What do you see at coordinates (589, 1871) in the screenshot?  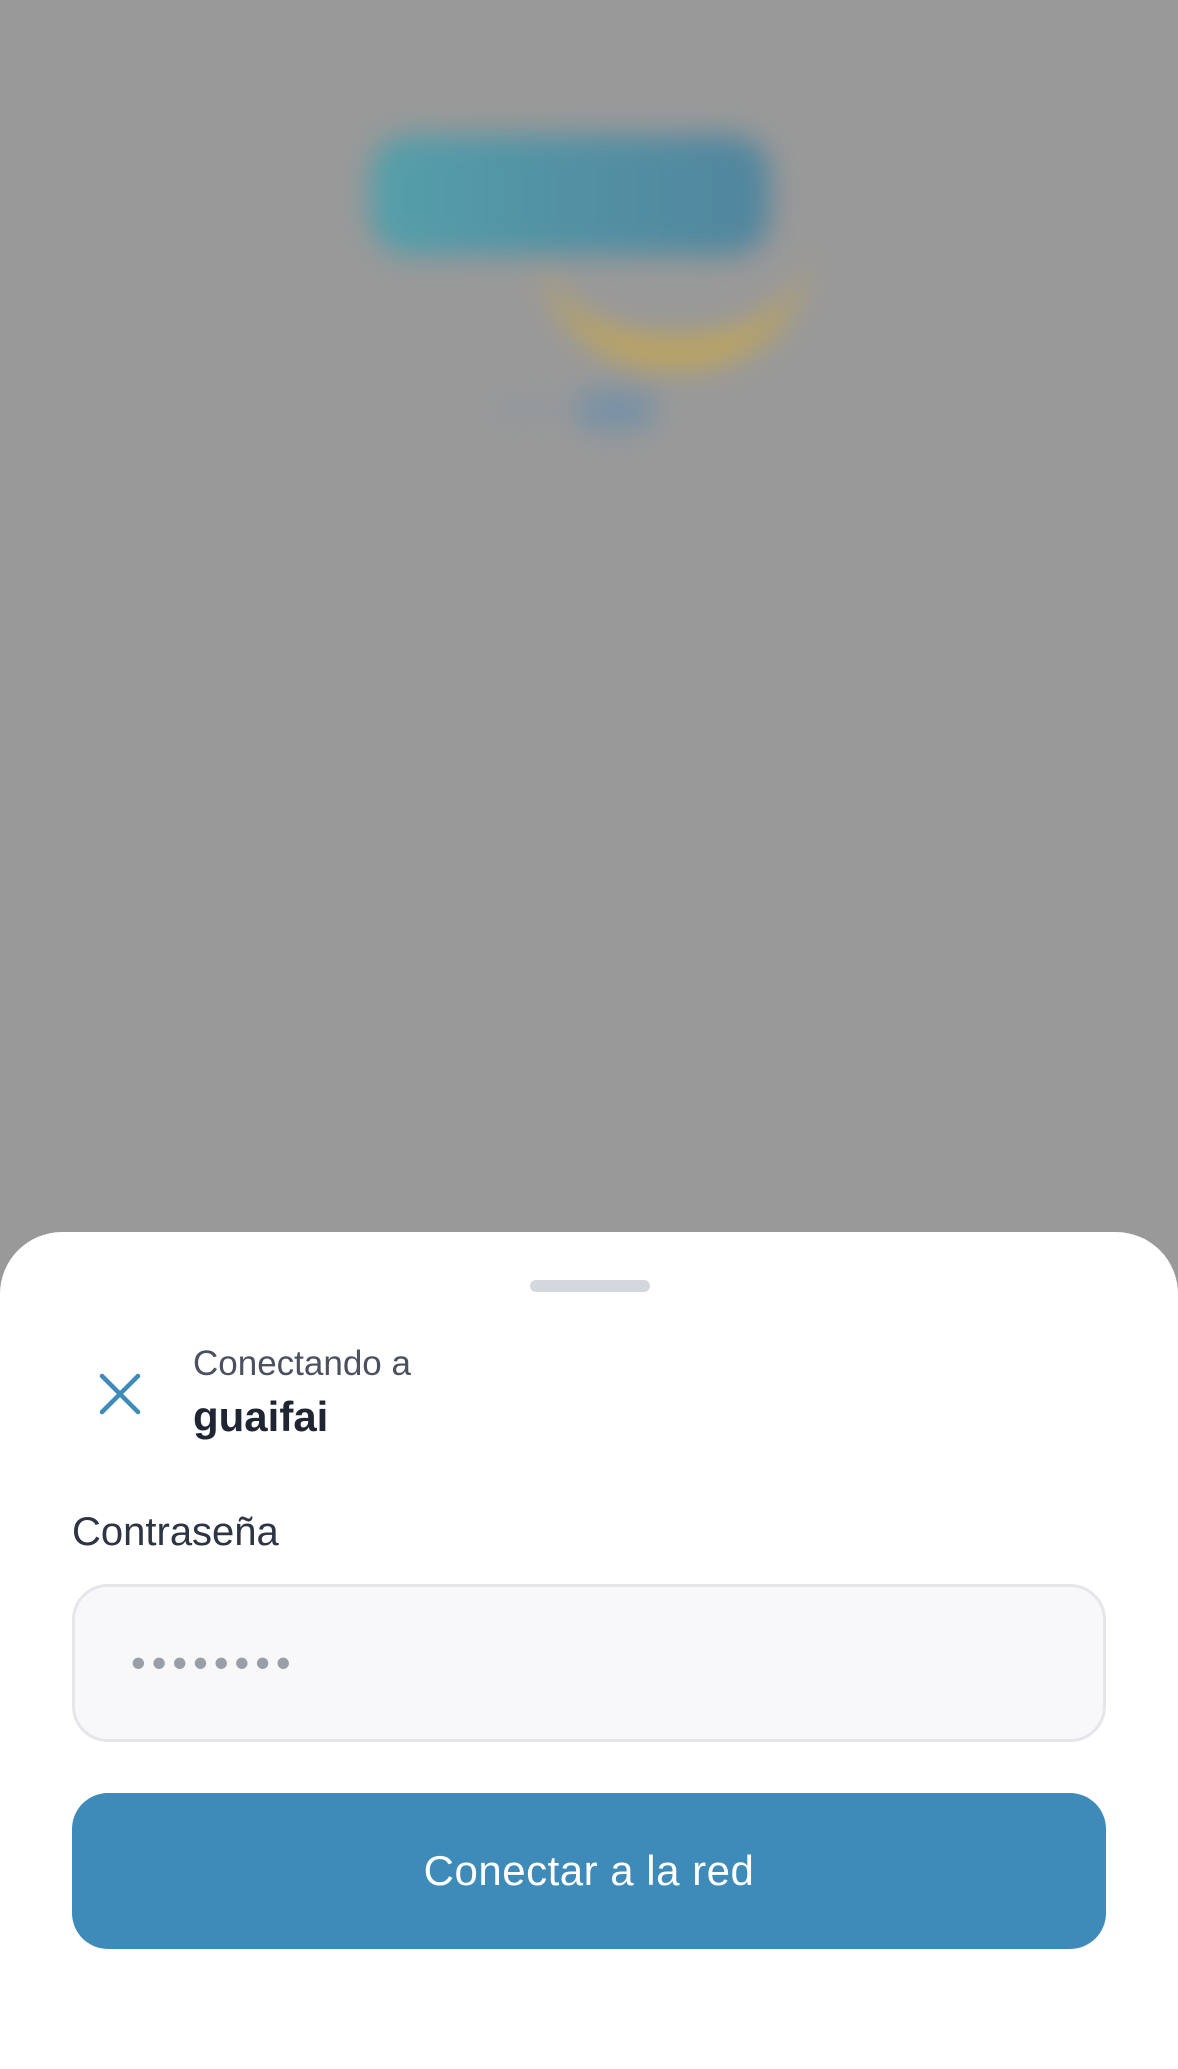 I see `connect-button: Conectar a la red` at bounding box center [589, 1871].